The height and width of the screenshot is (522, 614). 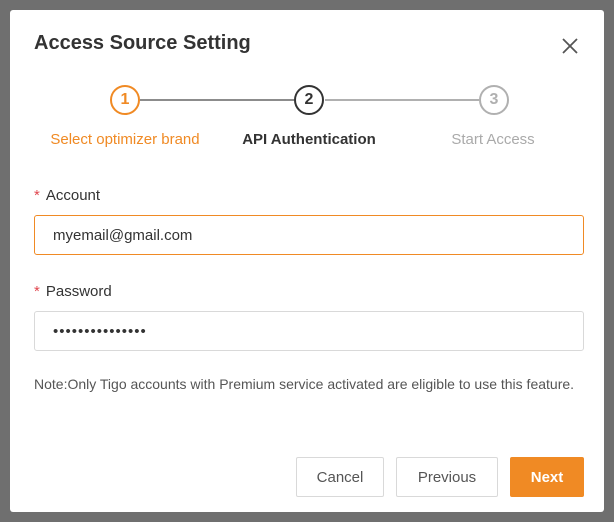 What do you see at coordinates (447, 477) in the screenshot?
I see `previous-button: Previous` at bounding box center [447, 477].